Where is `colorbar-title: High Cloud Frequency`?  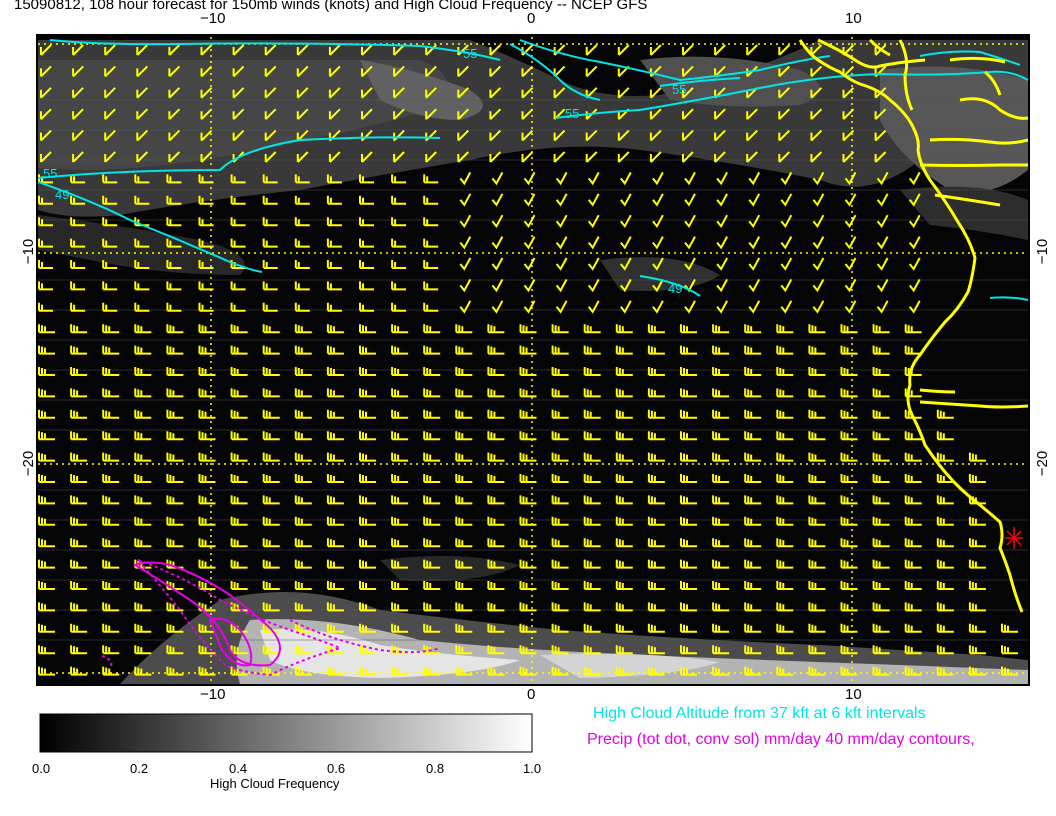 colorbar-title: High Cloud Frequency is located at coordinates (275, 783).